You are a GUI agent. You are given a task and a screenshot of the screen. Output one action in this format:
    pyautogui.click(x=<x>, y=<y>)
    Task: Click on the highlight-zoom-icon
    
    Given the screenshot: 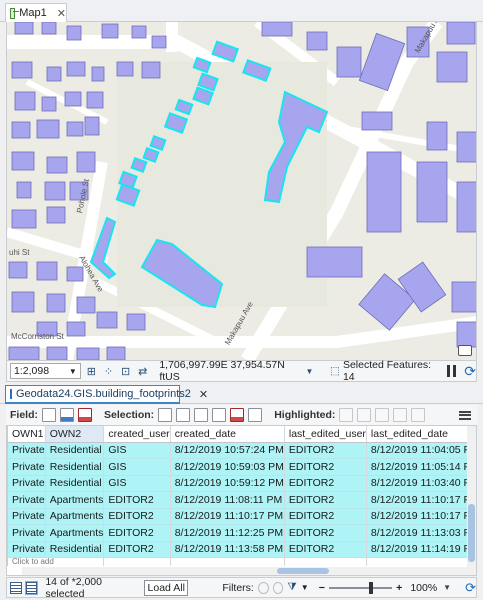 What is the action you would take?
    pyautogui.click(x=346, y=415)
    